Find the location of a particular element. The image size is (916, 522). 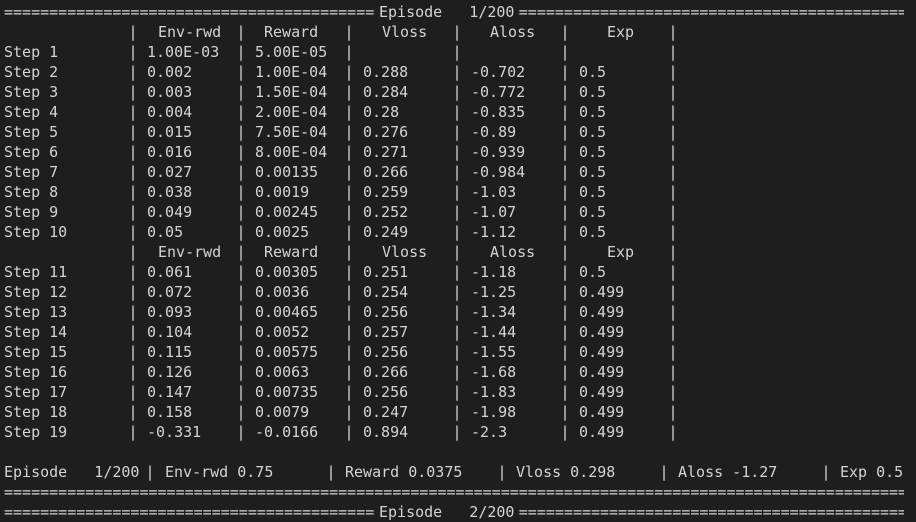

cell-vloss: 0.257 is located at coordinates (386, 332).